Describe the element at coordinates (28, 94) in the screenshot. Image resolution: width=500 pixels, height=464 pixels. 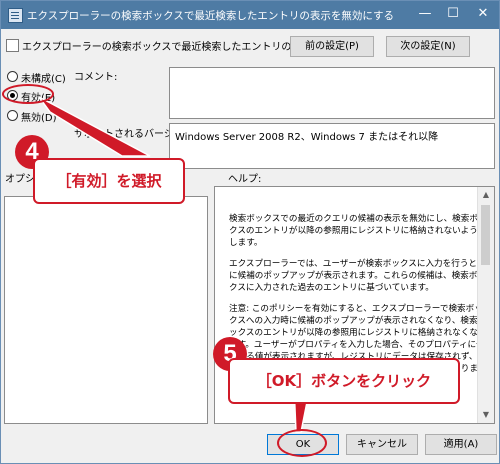
I see `highlight-ring-enabled` at that location.